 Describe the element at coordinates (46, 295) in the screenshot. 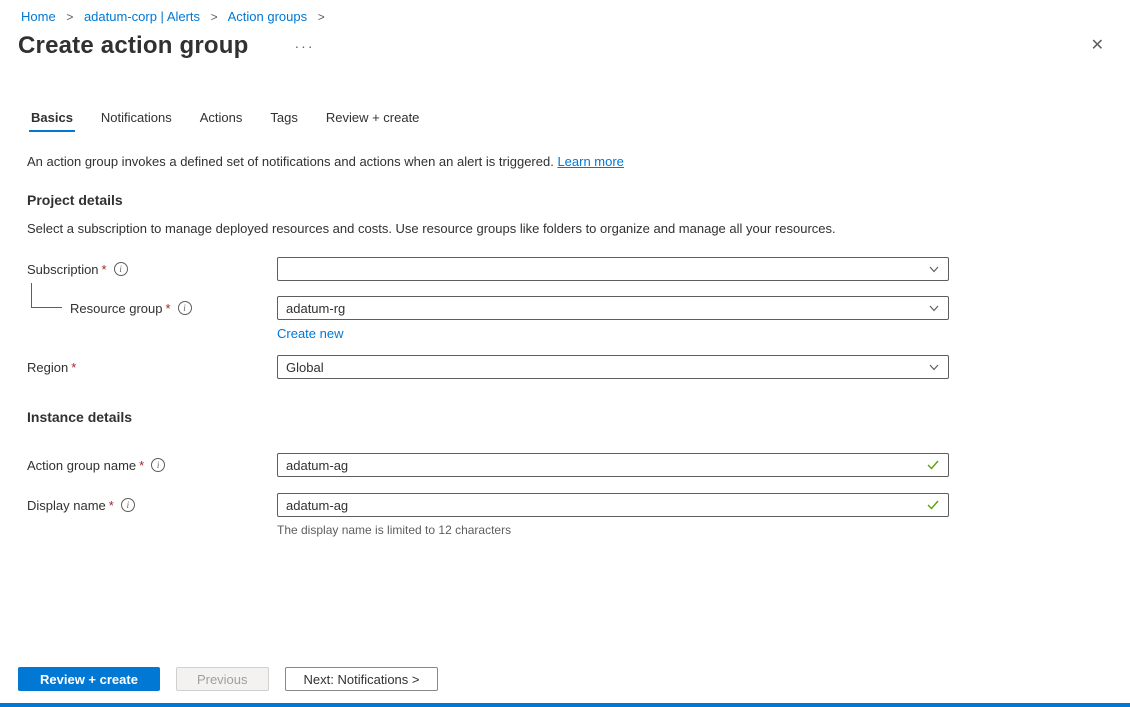

I see `tree-connector` at that location.